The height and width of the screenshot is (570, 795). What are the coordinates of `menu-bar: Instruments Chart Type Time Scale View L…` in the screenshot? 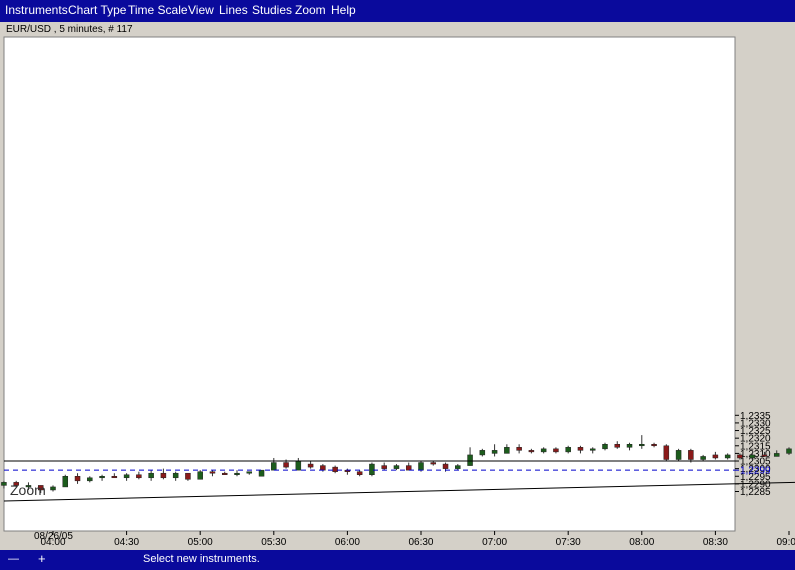 It's located at (397, 11).